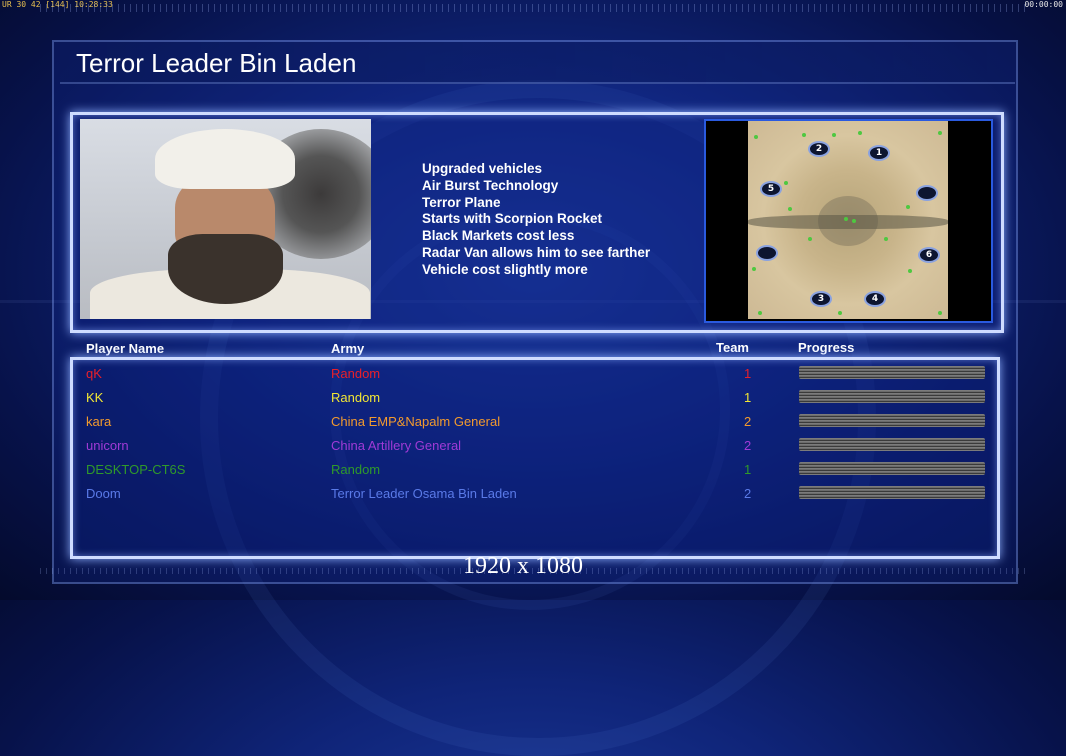  What do you see at coordinates (875, 299) in the screenshot?
I see `spawn-marker: 4` at bounding box center [875, 299].